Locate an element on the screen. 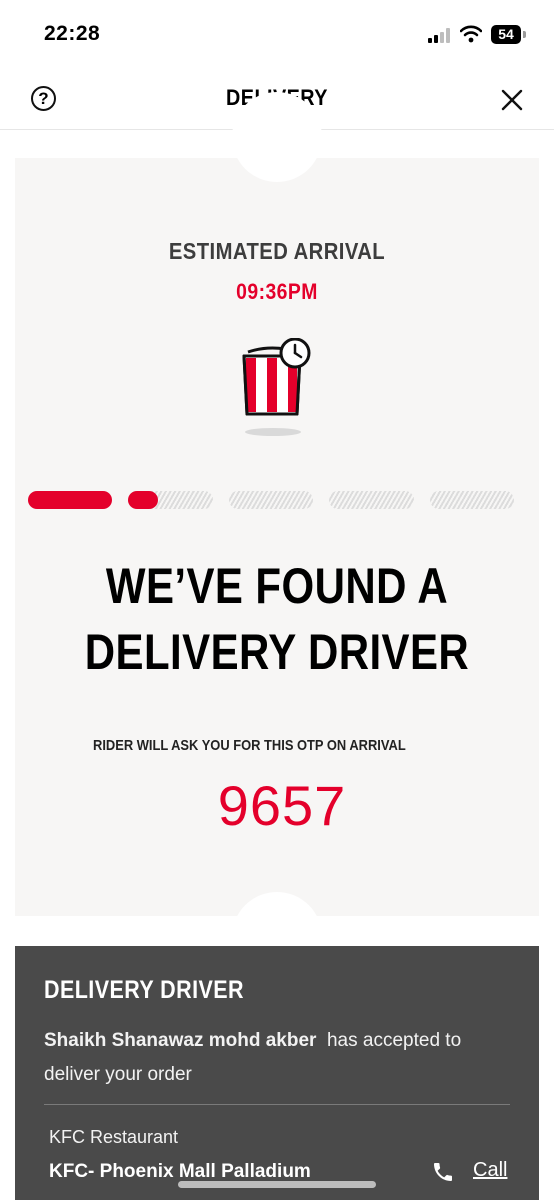 The image size is (554, 1200). battery-tip is located at coordinates (524, 34).